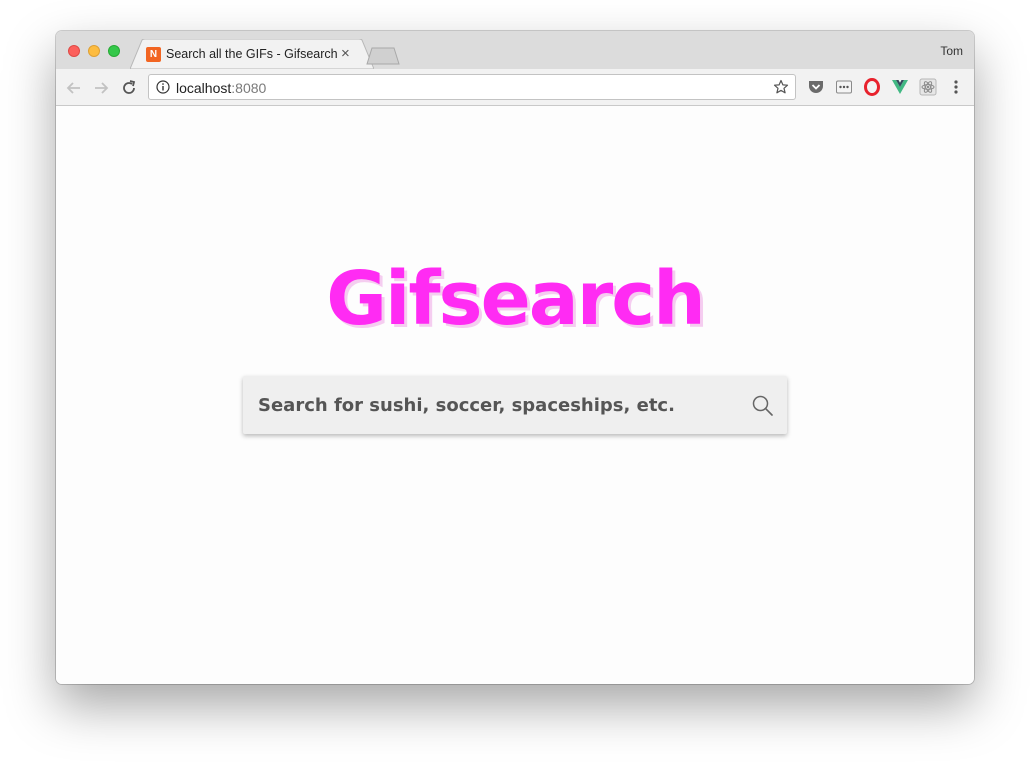  Describe the element at coordinates (384, 56) in the screenshot. I see `new-tab-button` at that location.